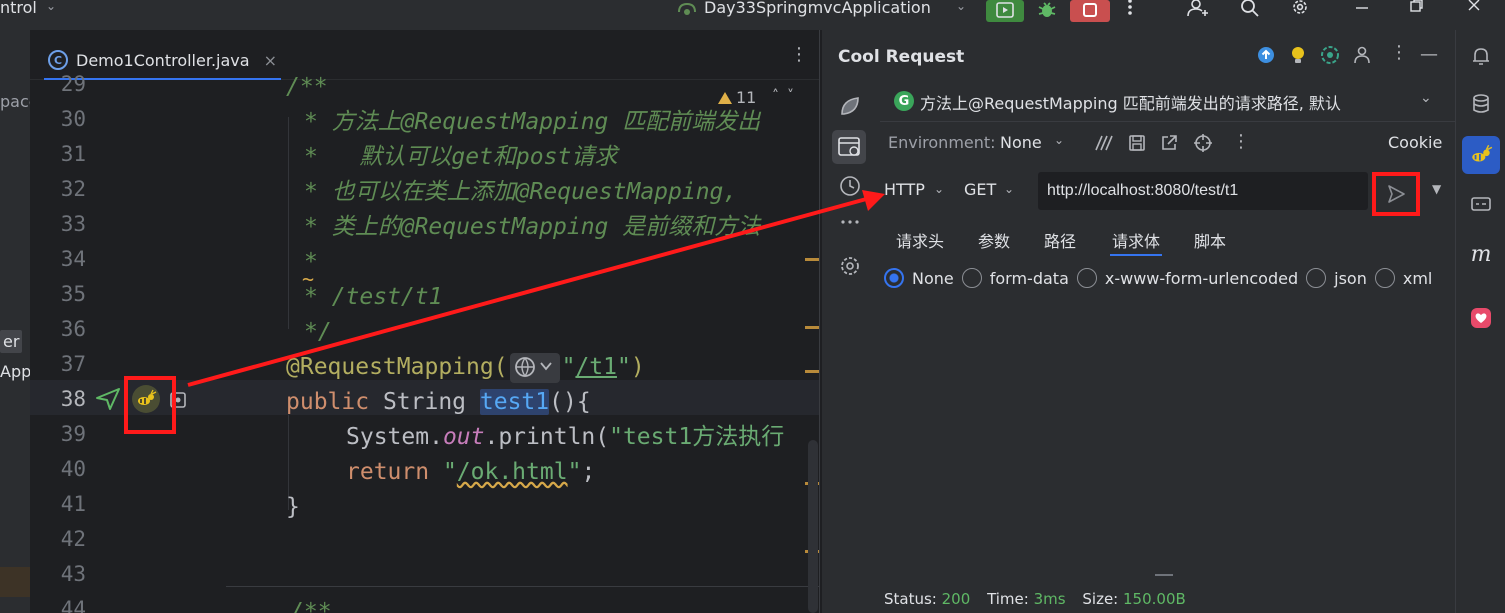 This screenshot has width=1505, height=613. Describe the element at coordinates (994, 242) in the screenshot. I see `tab-params: 参数` at that location.